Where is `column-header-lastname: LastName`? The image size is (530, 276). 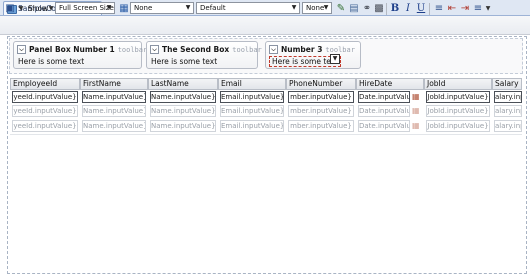
column-header-lastname: LastName is located at coordinates (183, 84).